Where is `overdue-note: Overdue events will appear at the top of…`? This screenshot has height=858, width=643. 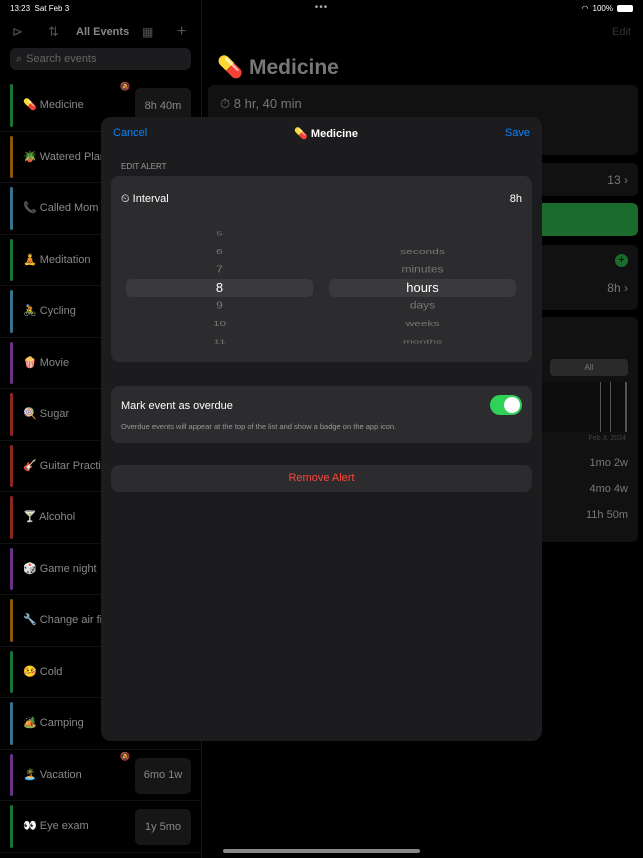 overdue-note: Overdue events will appear at the top of… is located at coordinates (259, 426).